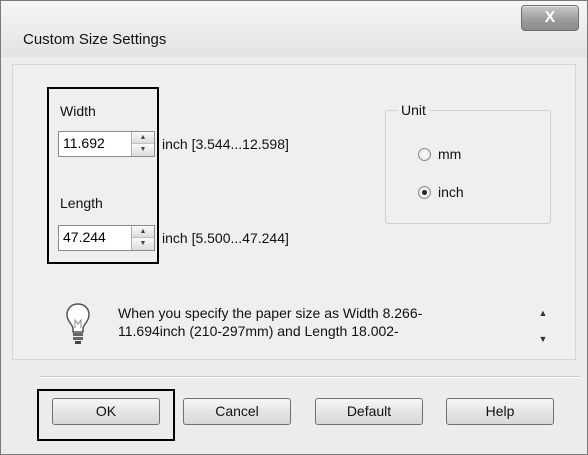 This screenshot has height=455, width=588. Describe the element at coordinates (424, 192) in the screenshot. I see `inch-radio` at that location.